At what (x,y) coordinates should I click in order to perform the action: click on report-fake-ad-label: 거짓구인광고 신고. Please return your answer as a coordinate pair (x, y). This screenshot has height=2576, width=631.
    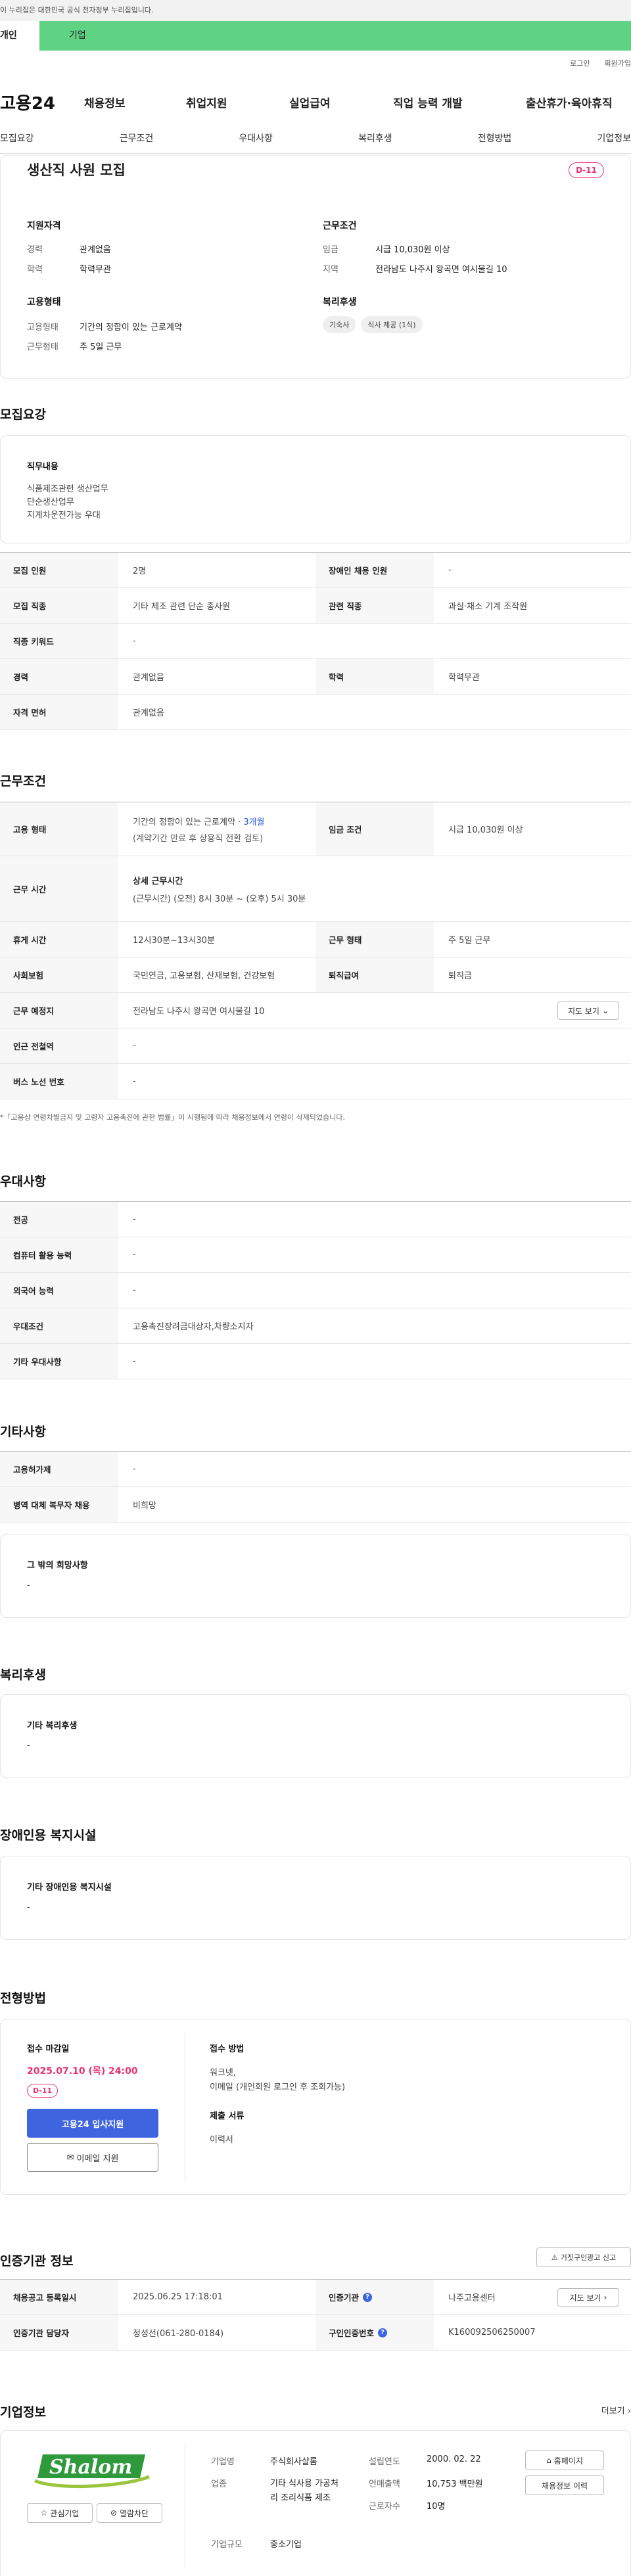
    Looking at the image, I should click on (589, 2257).